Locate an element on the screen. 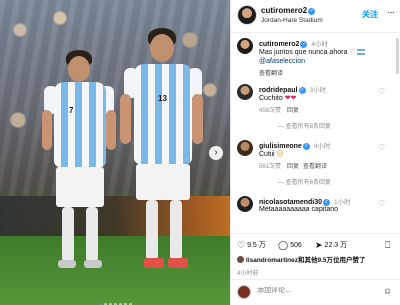 This screenshot has width=400, height=305. view-replies-button: — 查看所有6条回复 is located at coordinates (304, 181).